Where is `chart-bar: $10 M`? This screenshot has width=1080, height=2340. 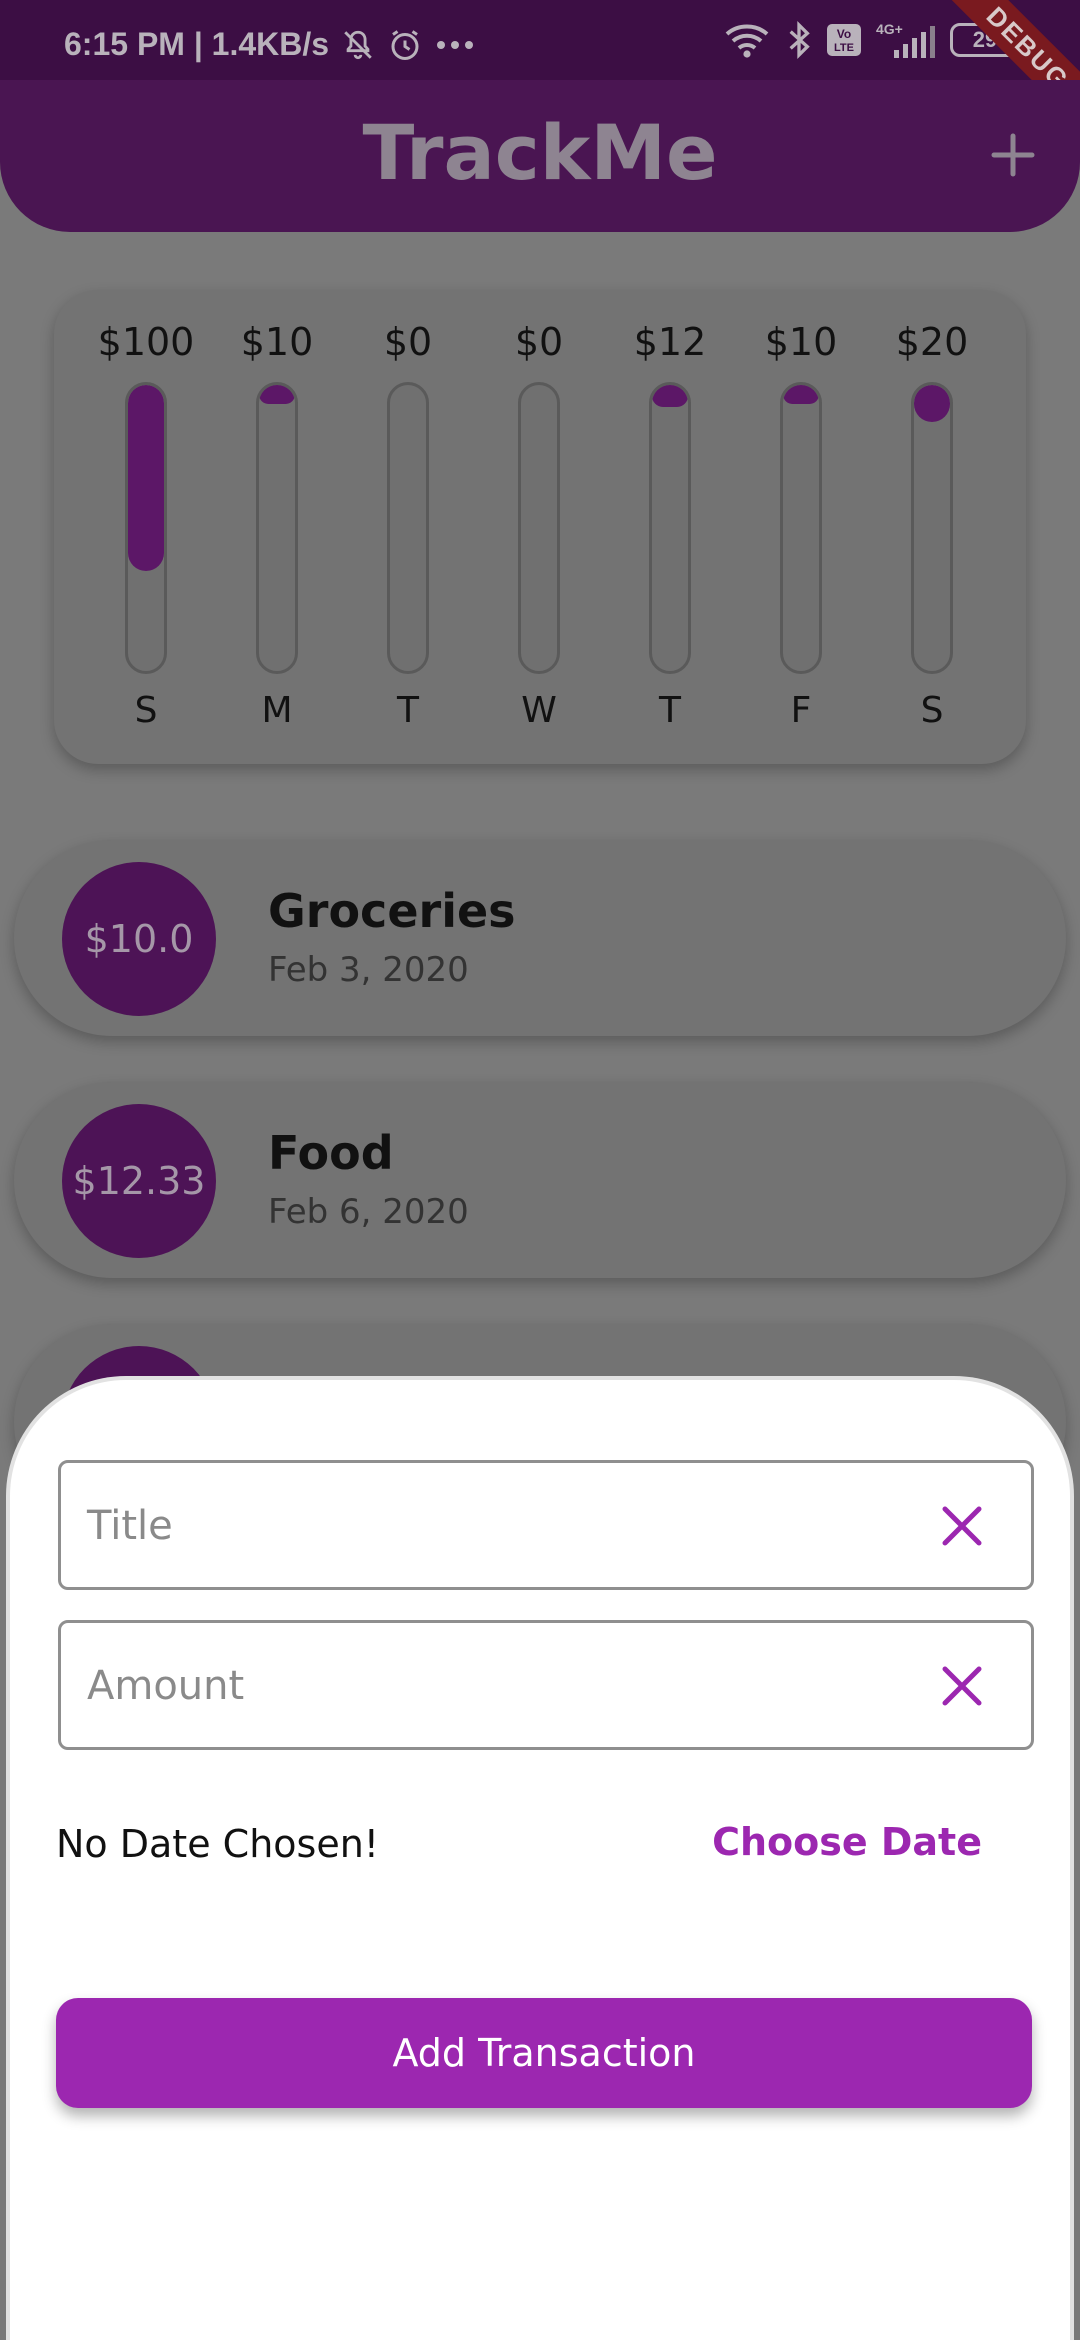
chart-bar: $10 M is located at coordinates (277, 527).